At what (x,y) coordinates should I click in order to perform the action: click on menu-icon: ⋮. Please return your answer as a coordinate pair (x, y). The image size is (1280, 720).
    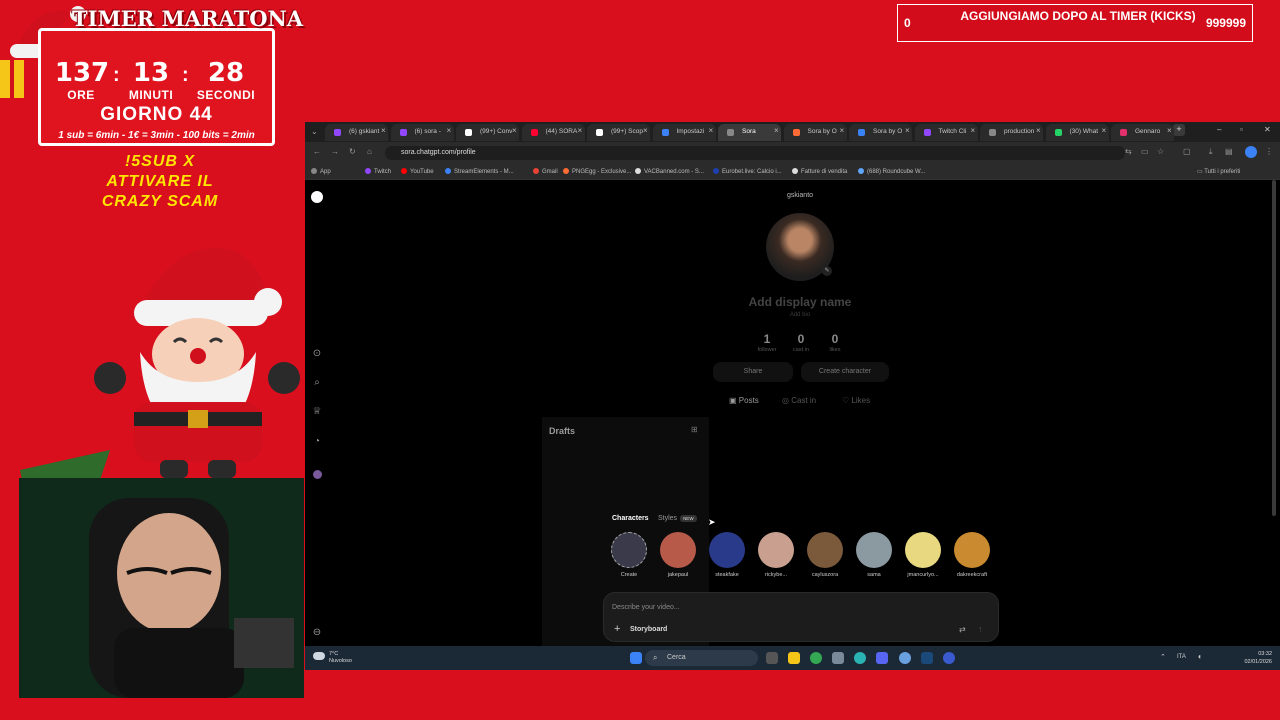
    Looking at the image, I should click on (1269, 151).